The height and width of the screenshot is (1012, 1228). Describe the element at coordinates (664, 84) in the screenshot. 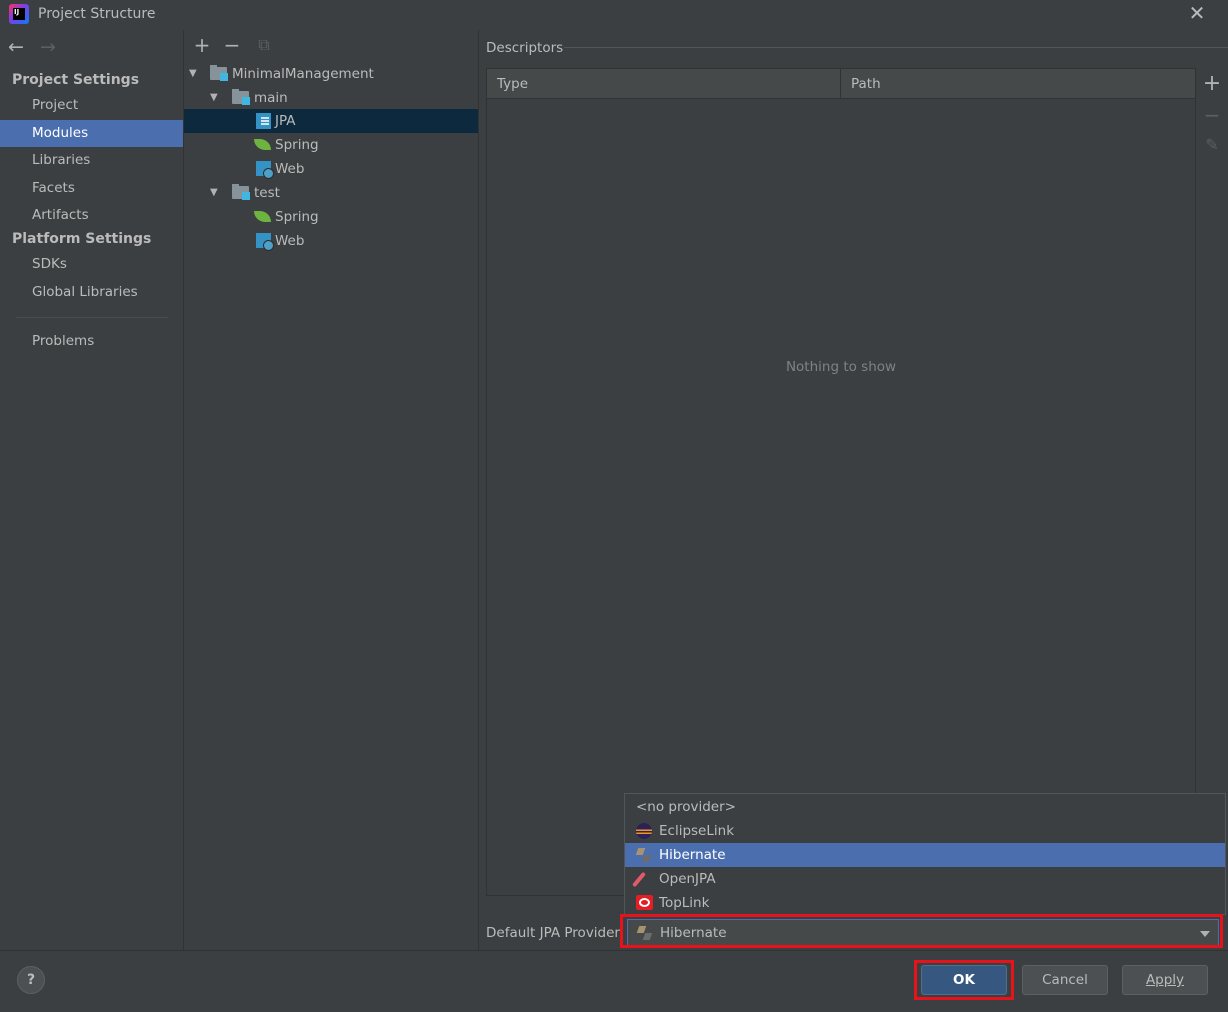

I see `column-header-type: Type` at that location.